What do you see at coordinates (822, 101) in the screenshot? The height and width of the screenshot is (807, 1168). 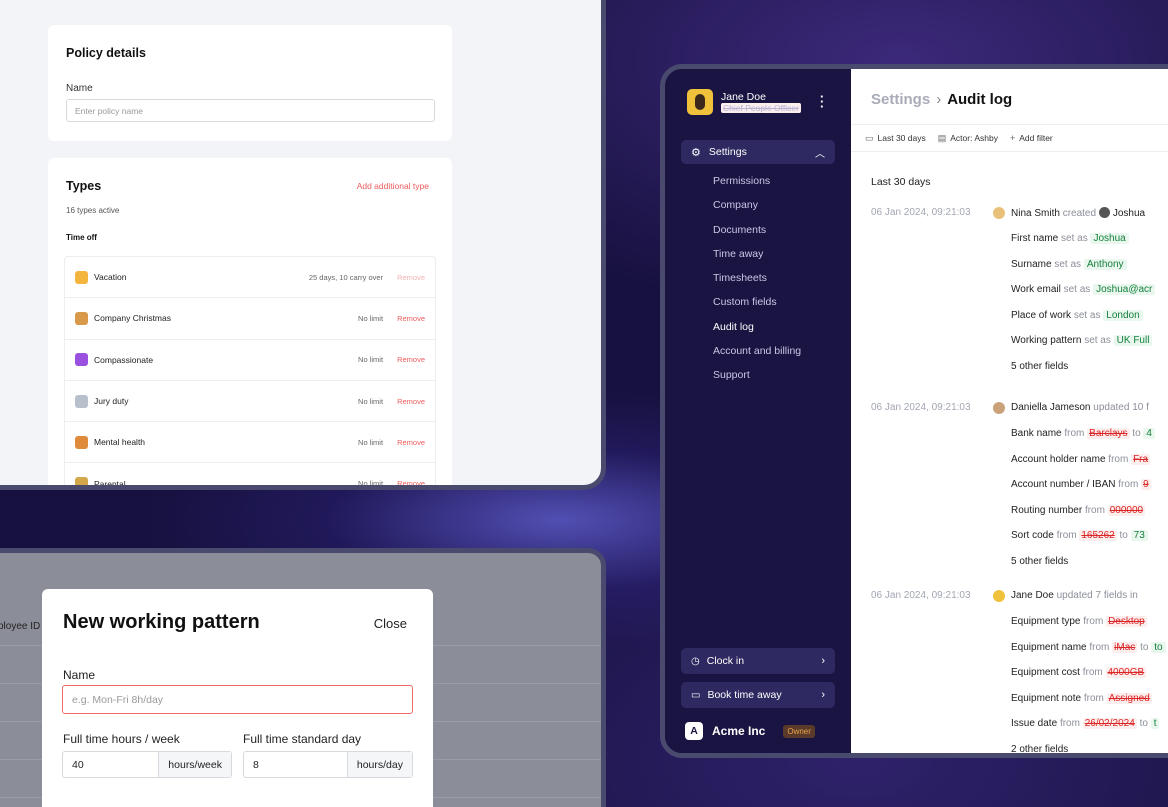 I see `more-options-icon: · · ·` at bounding box center [822, 101].